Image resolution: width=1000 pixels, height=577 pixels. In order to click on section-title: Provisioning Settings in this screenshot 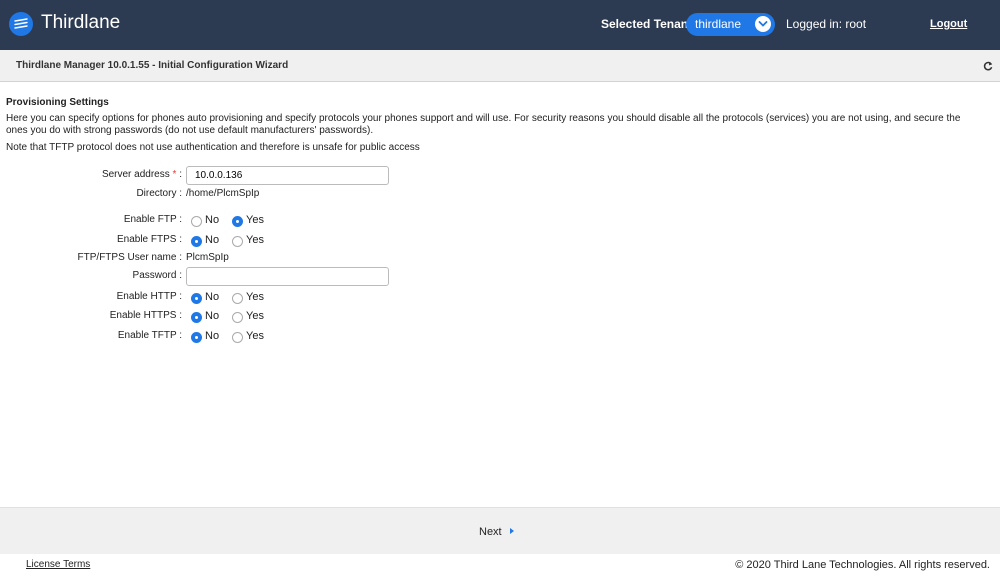, I will do `click(57, 102)`.